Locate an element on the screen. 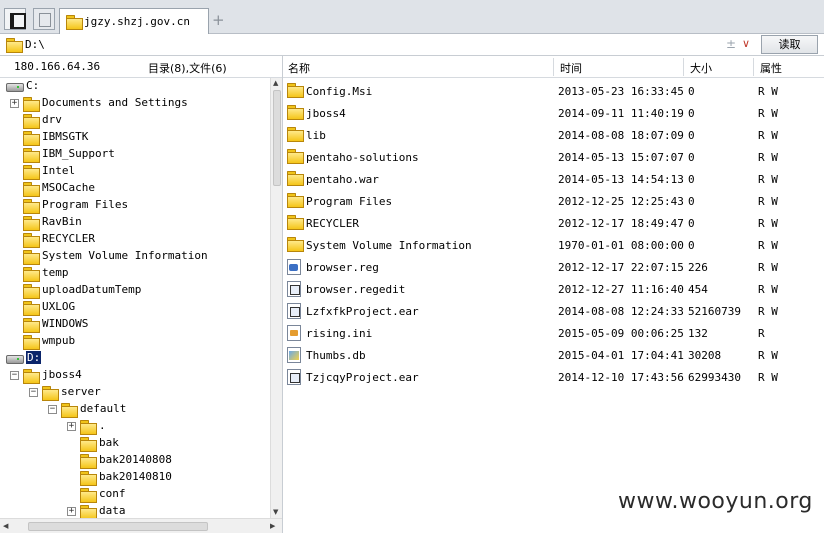  scroll-right-icon: ▶ is located at coordinates (272, 526).